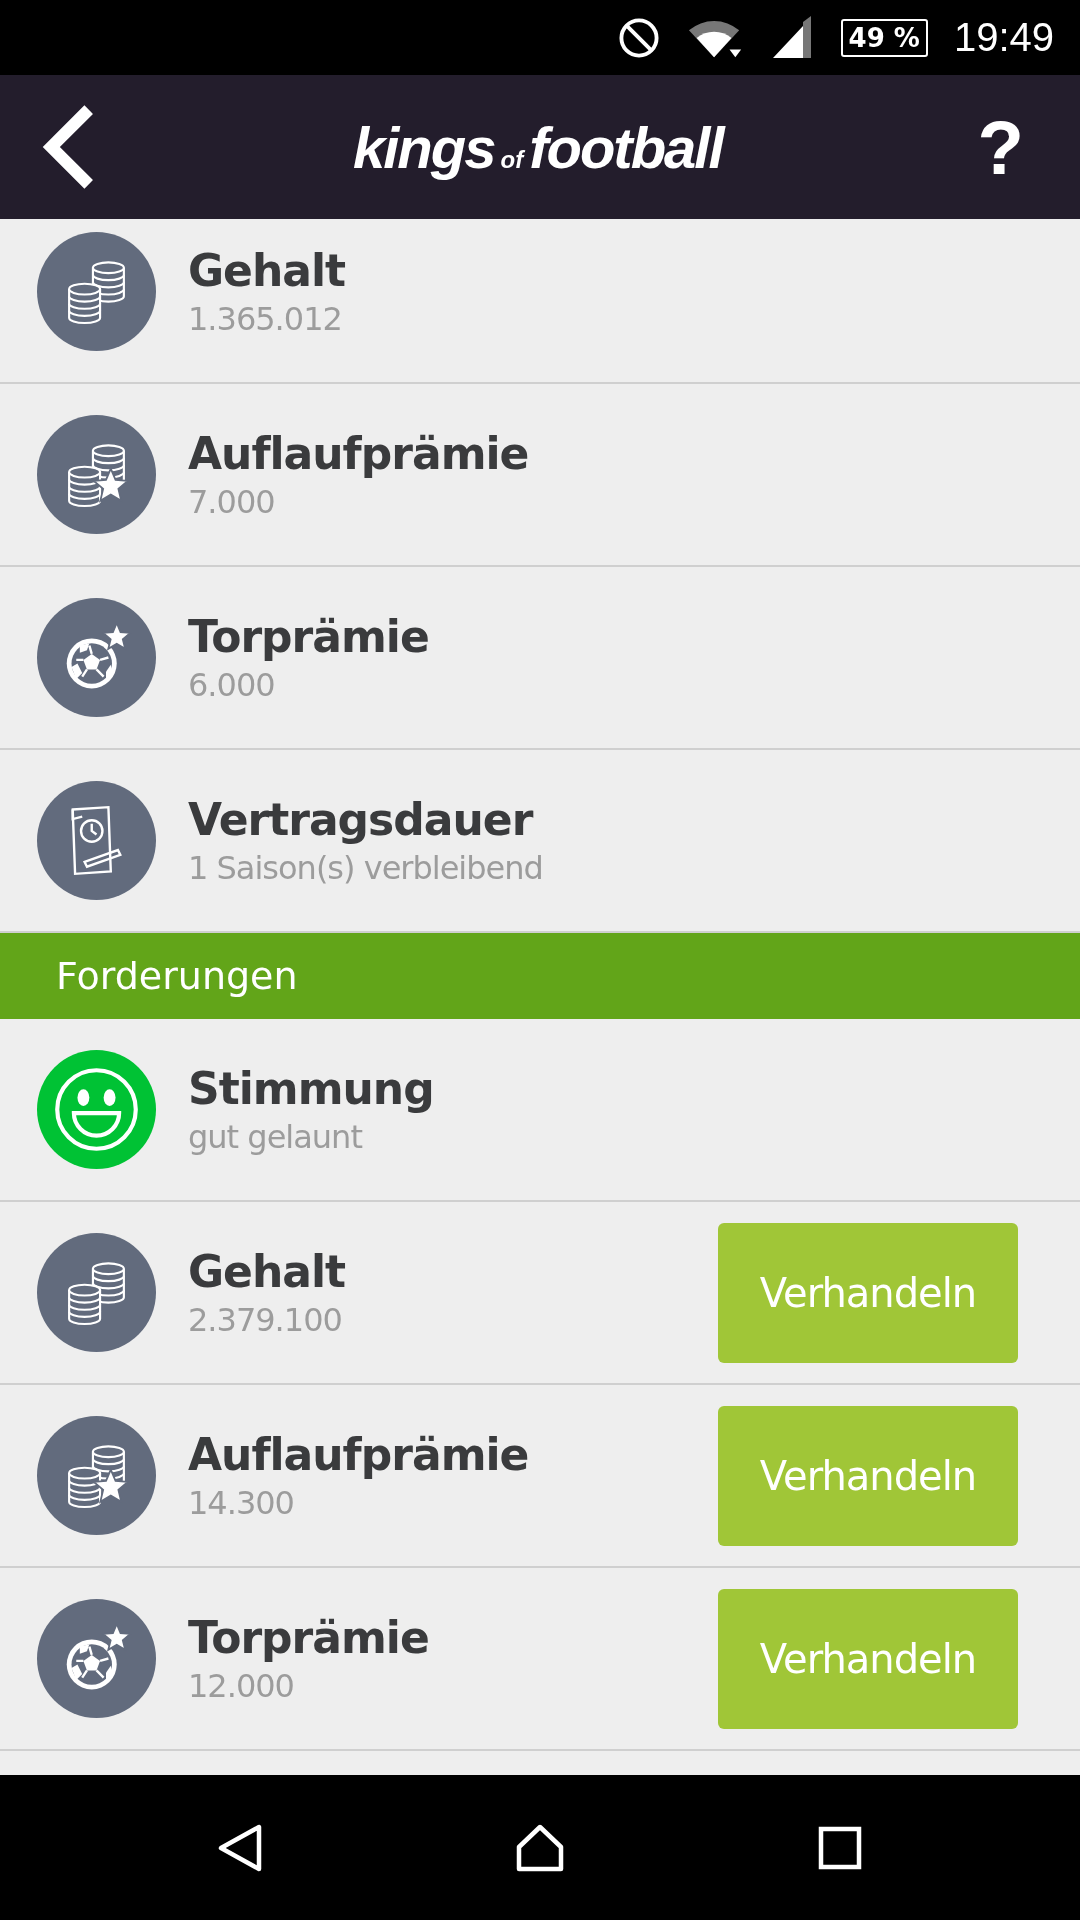 This screenshot has height=1920, width=1080. I want to click on help-button: ?, so click(1000, 147).